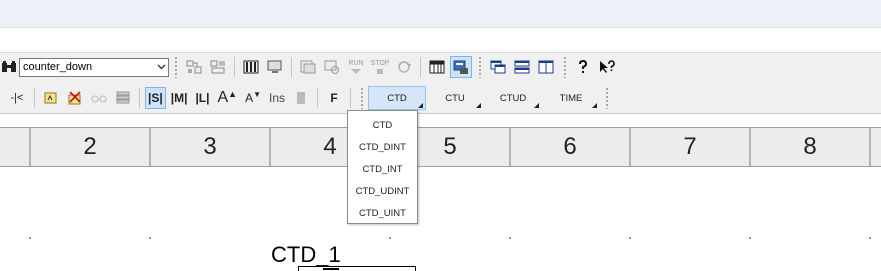 This screenshot has width=881, height=271. What do you see at coordinates (257, 94) in the screenshot?
I see `font-smaller-icon: ▼` at bounding box center [257, 94].